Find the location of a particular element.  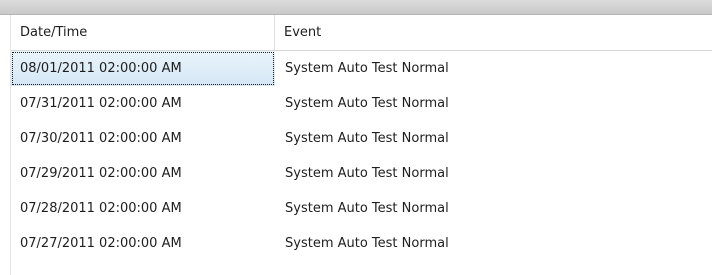

datetime-cell: 08/01/2011 02:00:00 AM is located at coordinates (143, 68).